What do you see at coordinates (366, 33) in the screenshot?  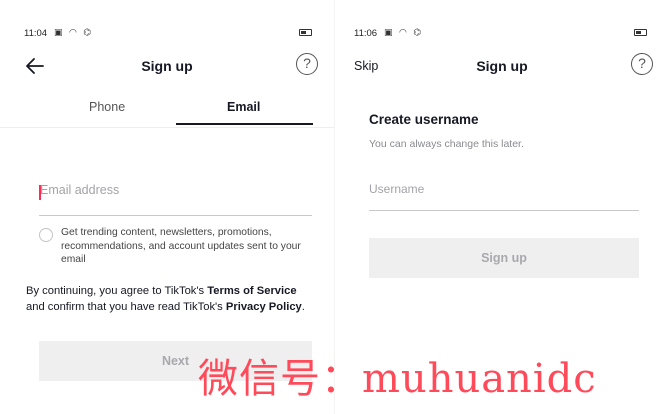 I see `status-time: 11:06` at bounding box center [366, 33].